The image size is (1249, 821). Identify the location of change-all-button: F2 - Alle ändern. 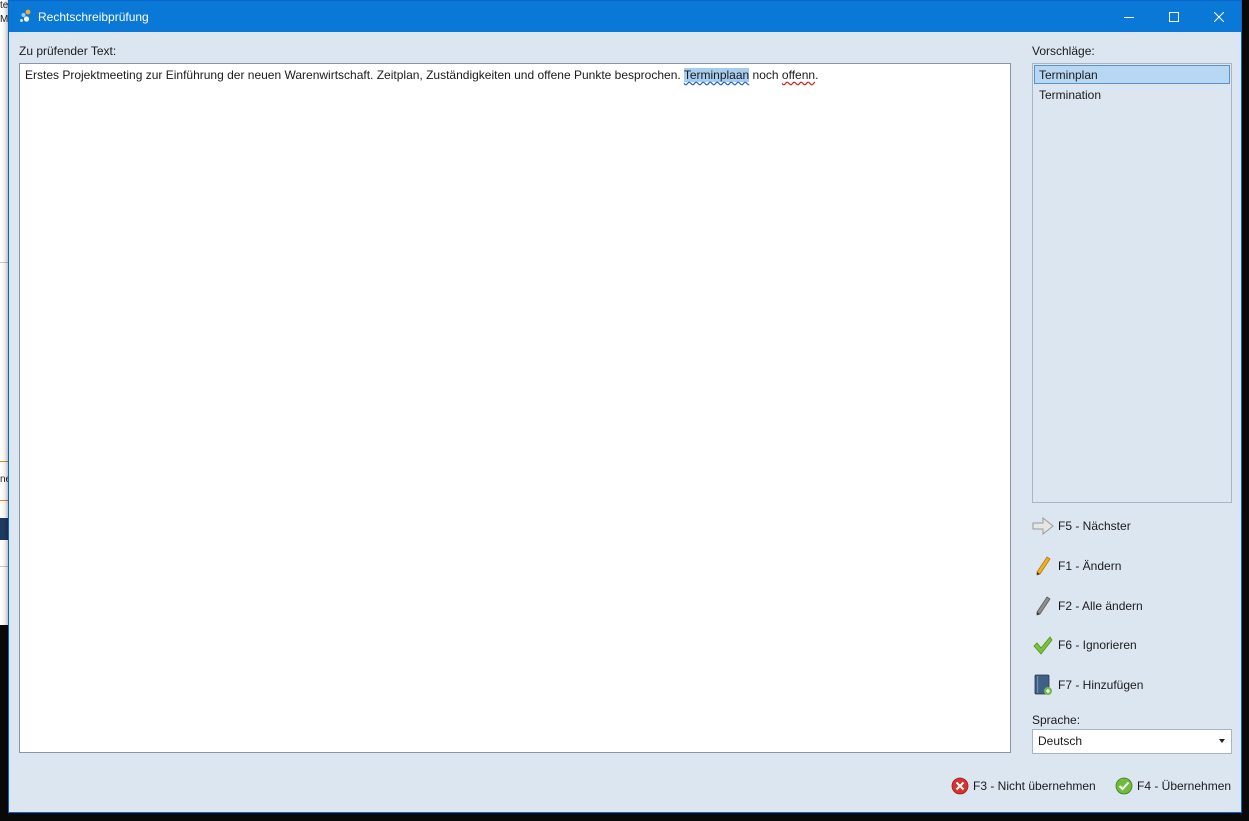
(1087, 606).